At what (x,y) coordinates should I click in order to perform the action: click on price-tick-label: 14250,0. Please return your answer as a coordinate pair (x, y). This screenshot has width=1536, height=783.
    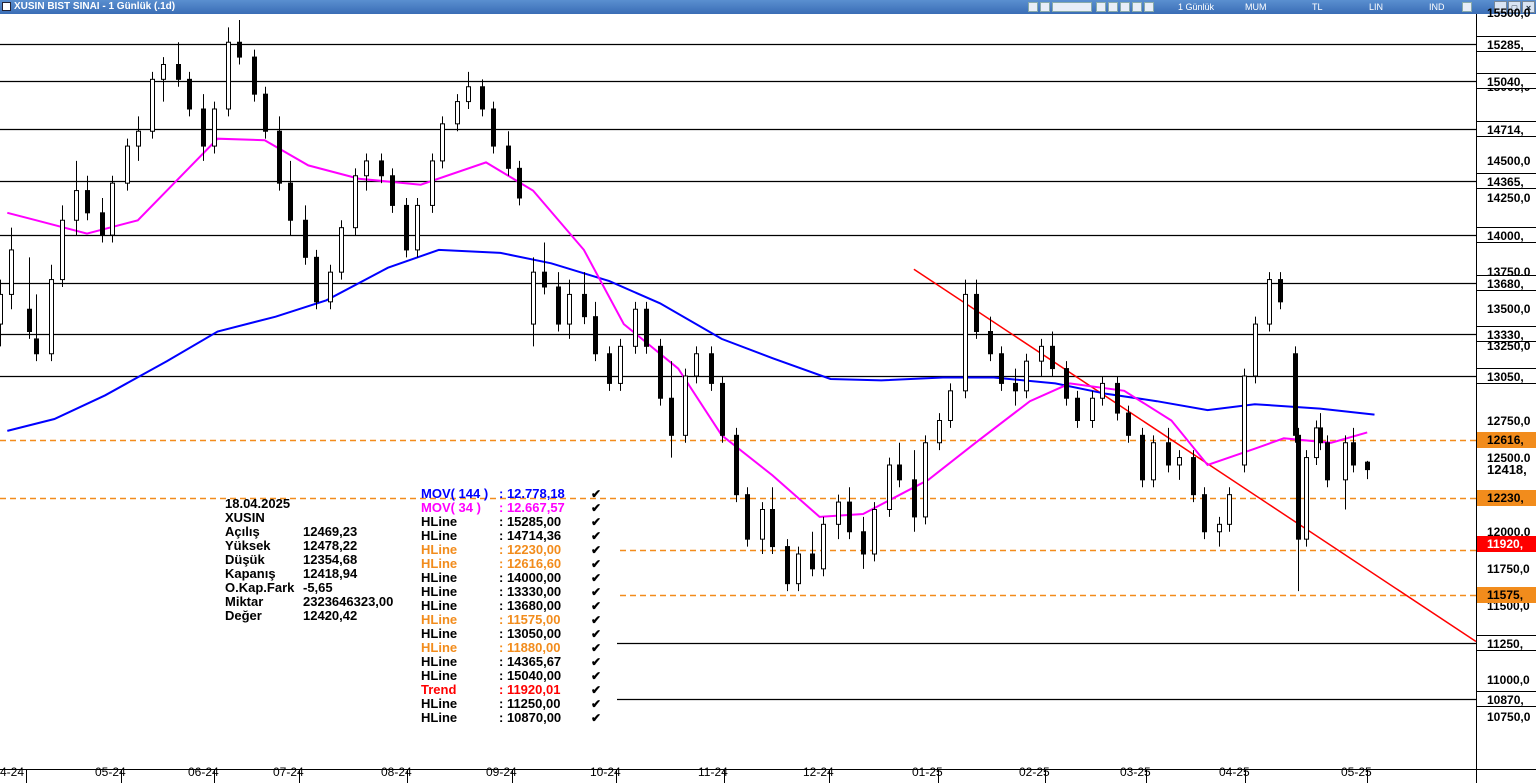
    Looking at the image, I should click on (1509, 198).